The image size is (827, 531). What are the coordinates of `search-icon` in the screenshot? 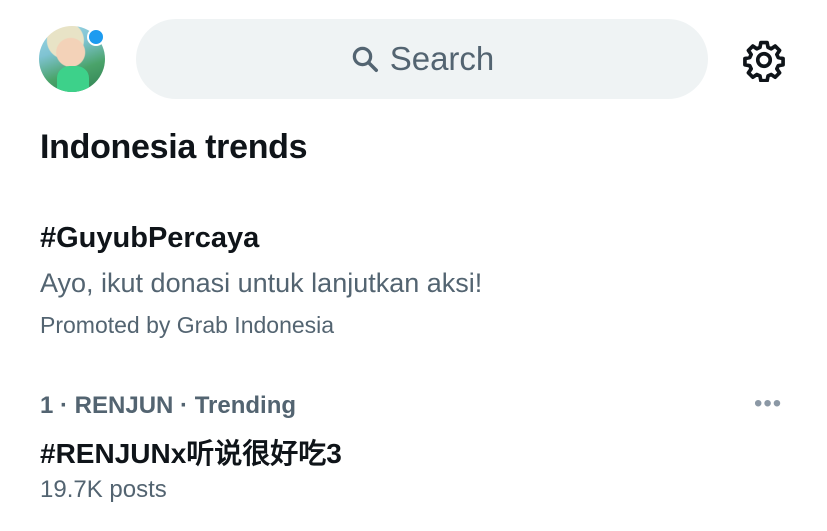 It's located at (365, 59).